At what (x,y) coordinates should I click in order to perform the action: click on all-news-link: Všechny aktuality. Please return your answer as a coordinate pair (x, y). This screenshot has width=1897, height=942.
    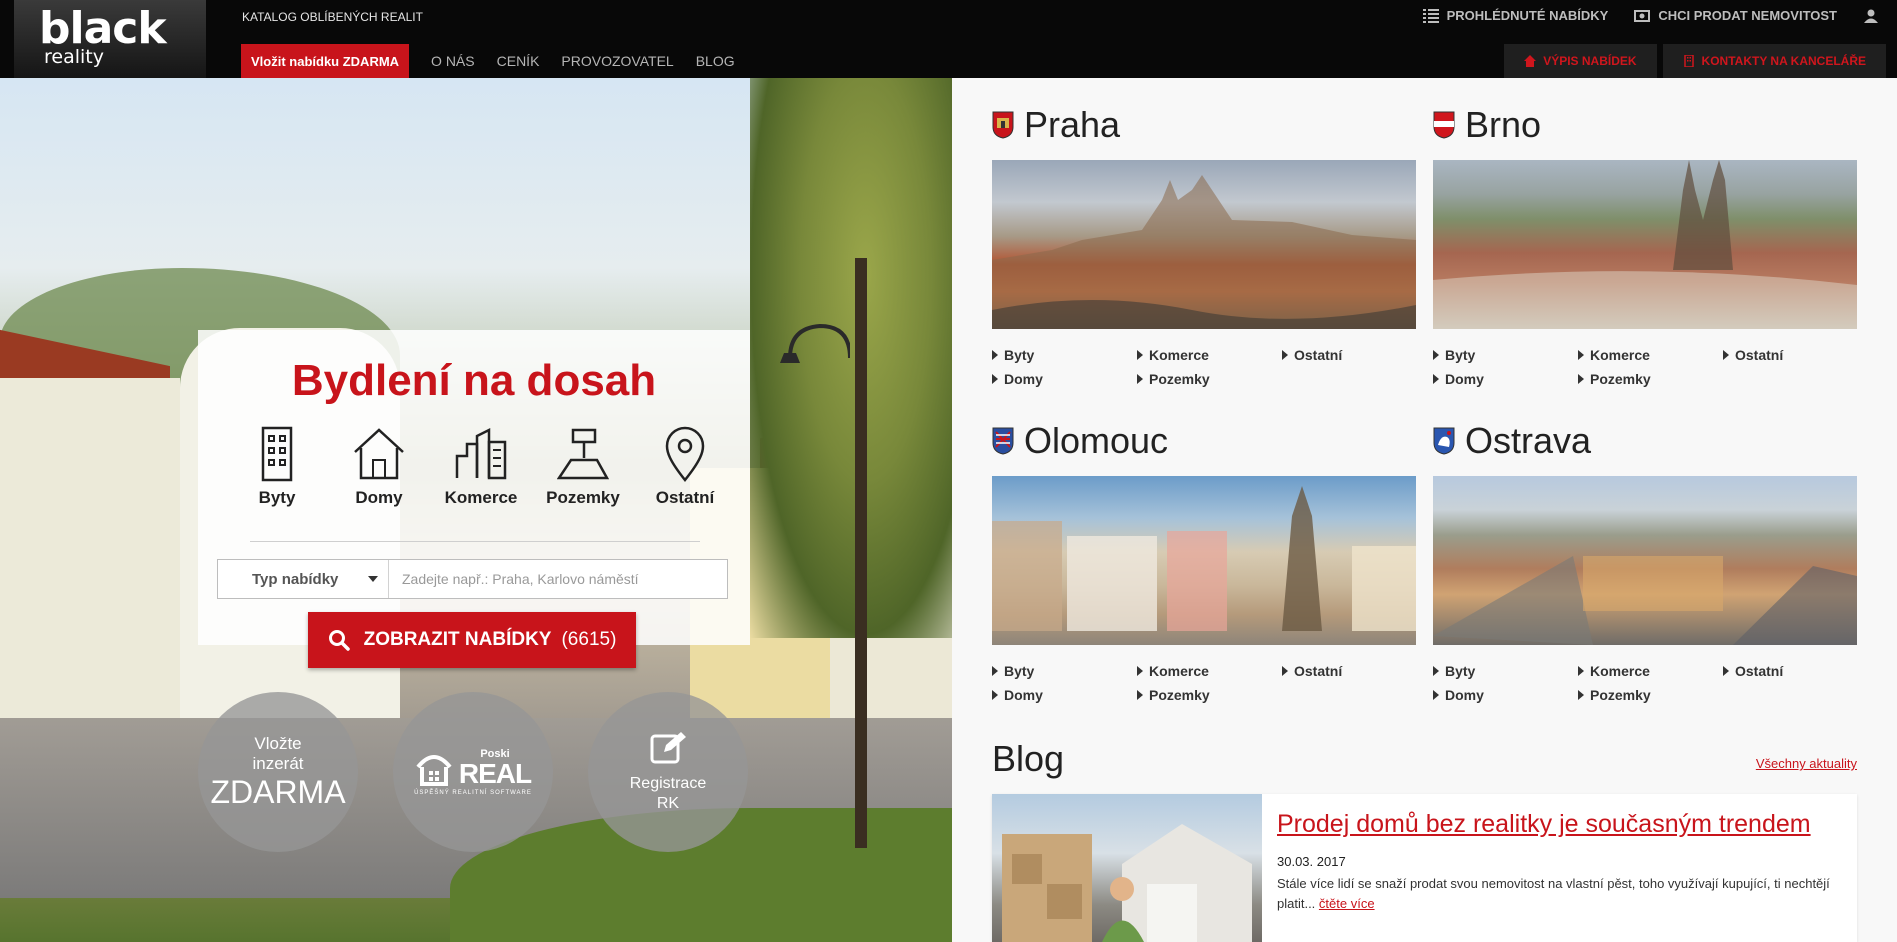
    Looking at the image, I should click on (1806, 763).